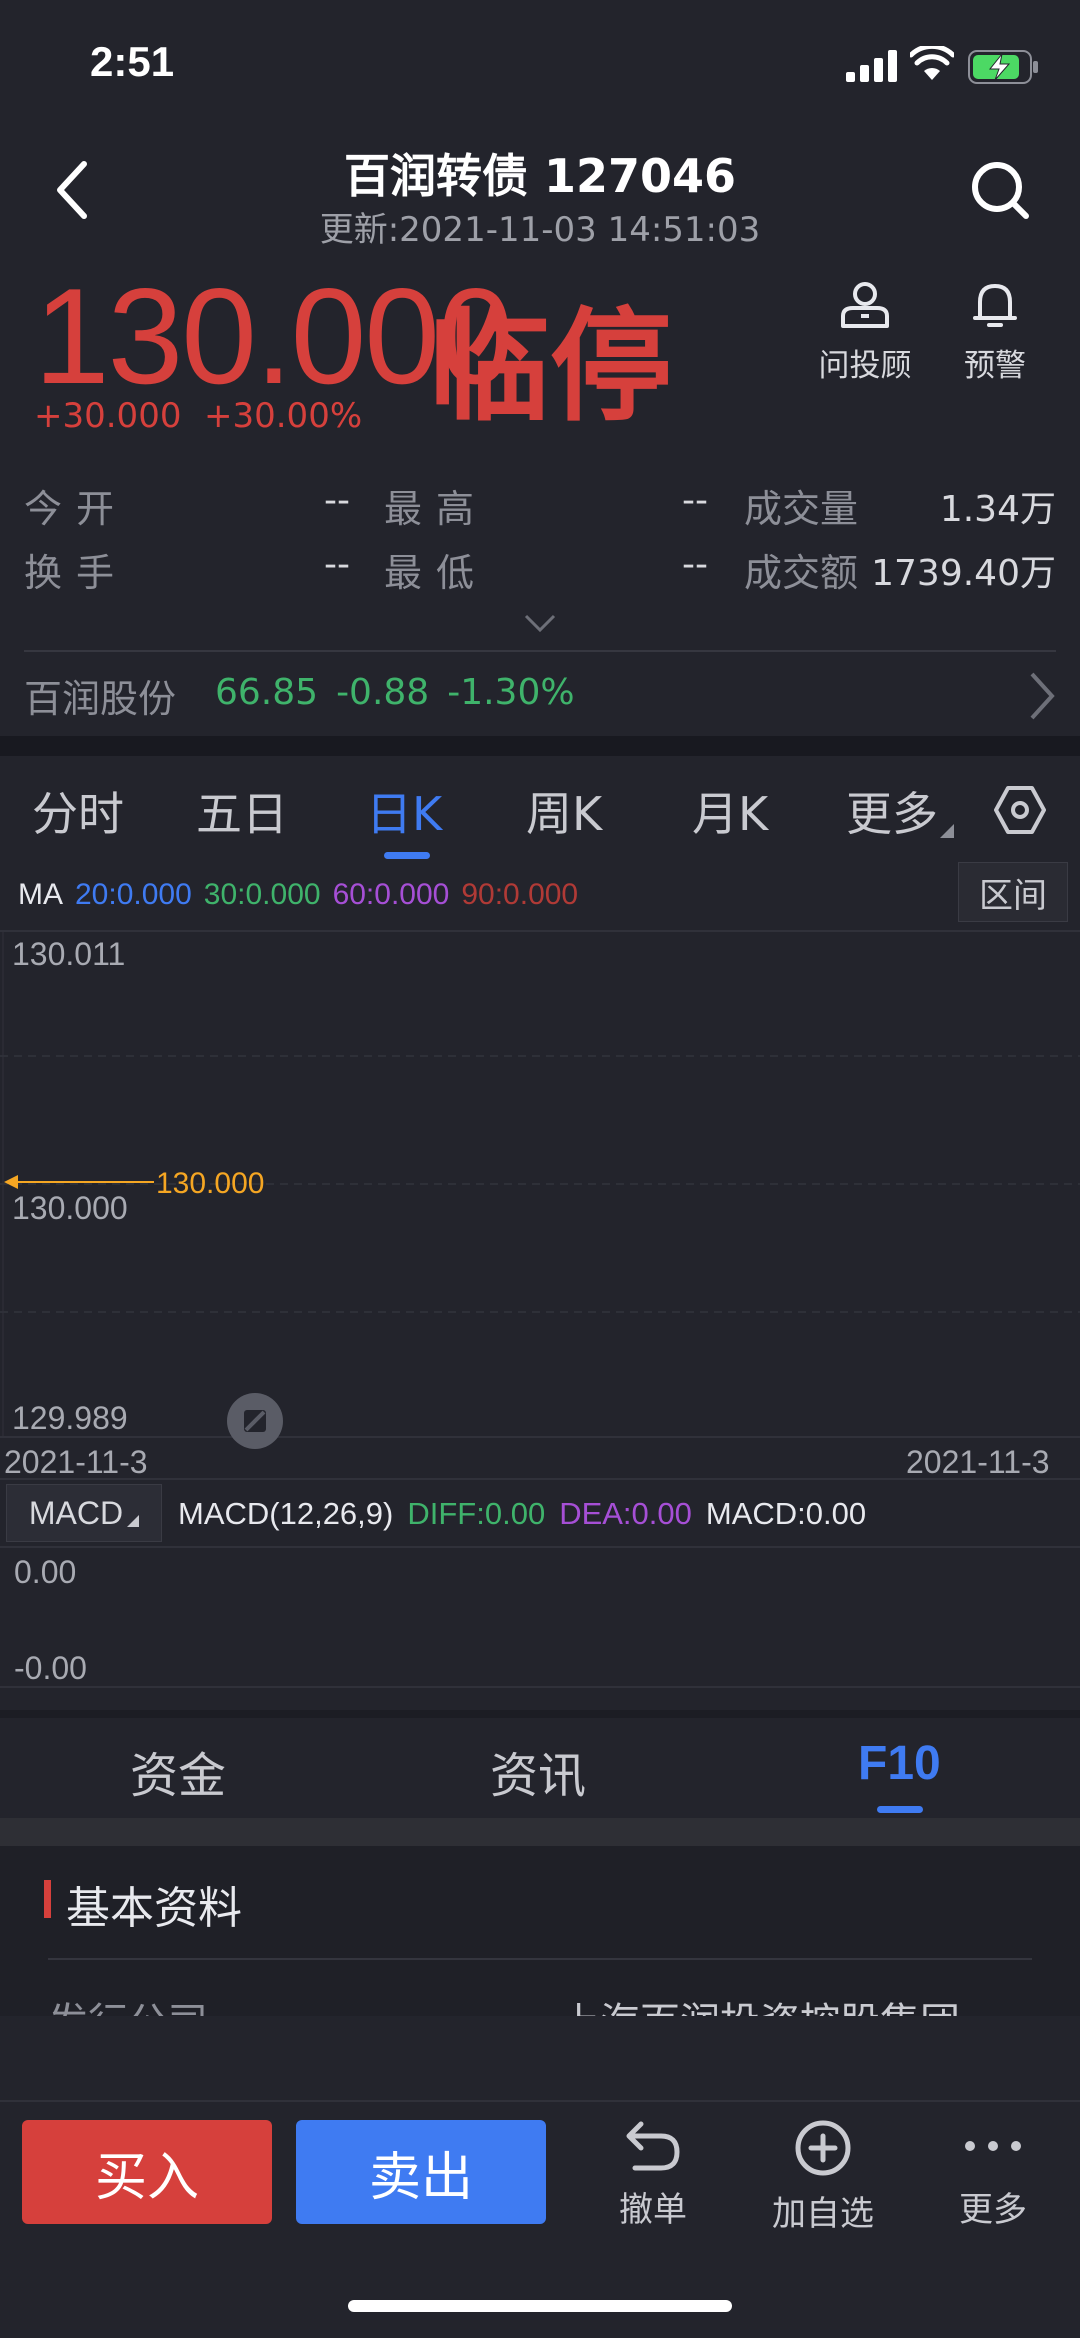  I want to click on pin-marker-icon, so click(255, 1421).